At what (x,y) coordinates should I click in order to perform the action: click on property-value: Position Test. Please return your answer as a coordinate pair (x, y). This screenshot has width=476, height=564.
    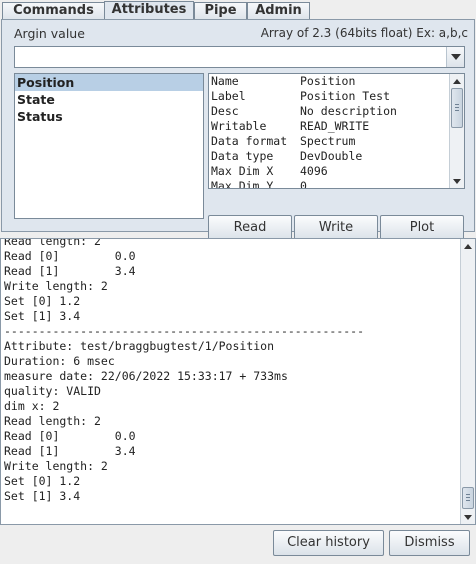
    Looking at the image, I should click on (345, 96).